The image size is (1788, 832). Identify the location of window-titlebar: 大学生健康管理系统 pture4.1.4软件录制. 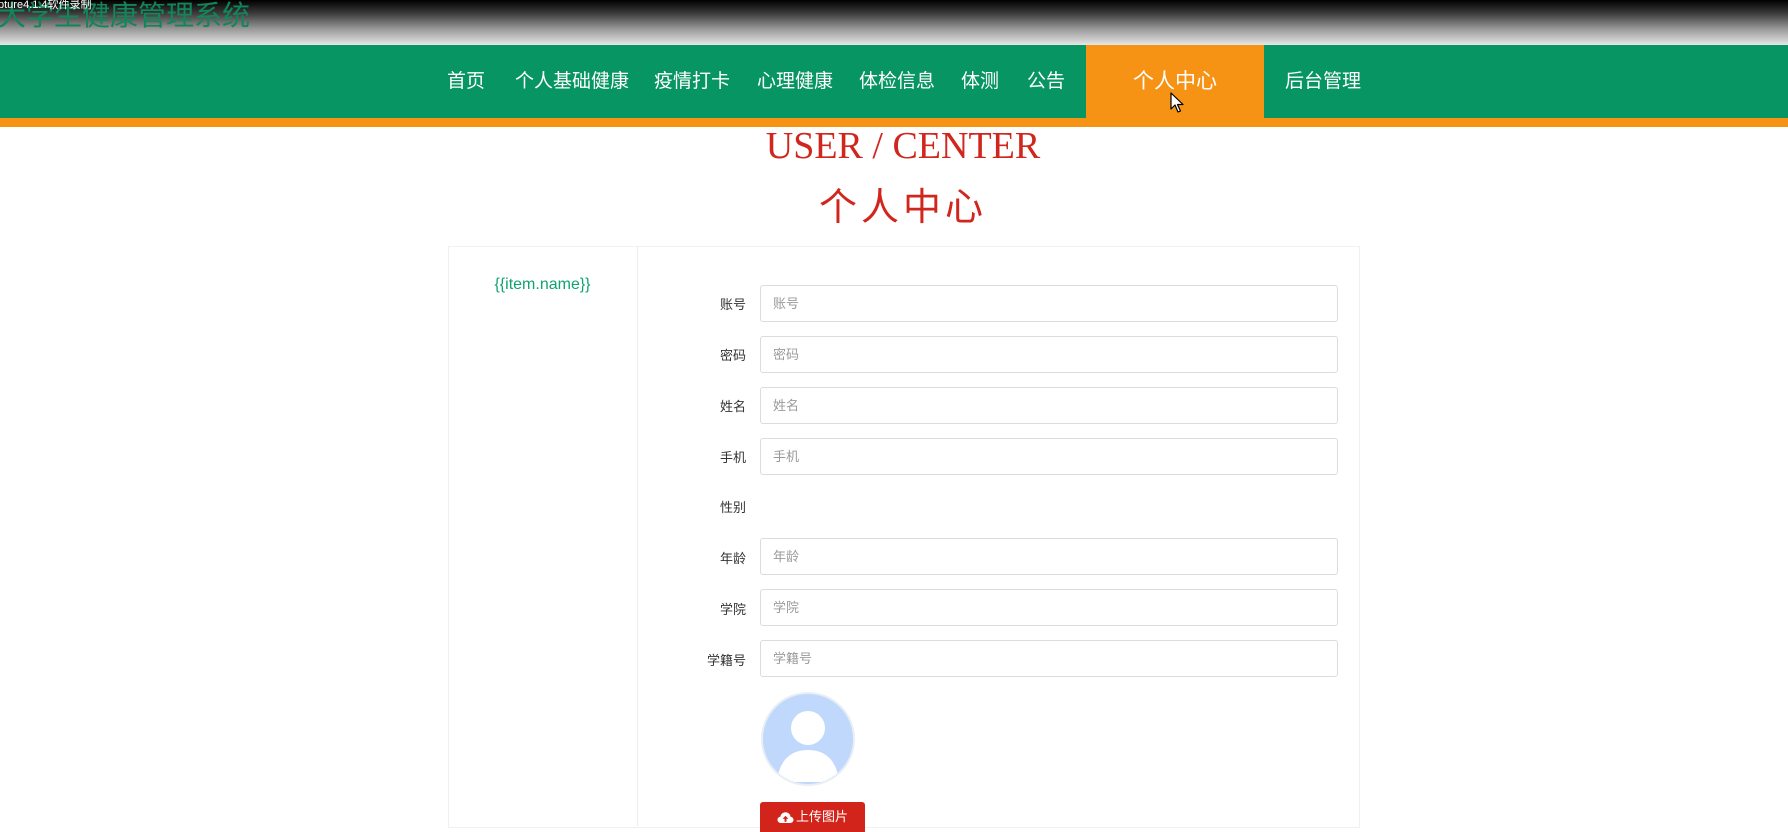
(894, 22).